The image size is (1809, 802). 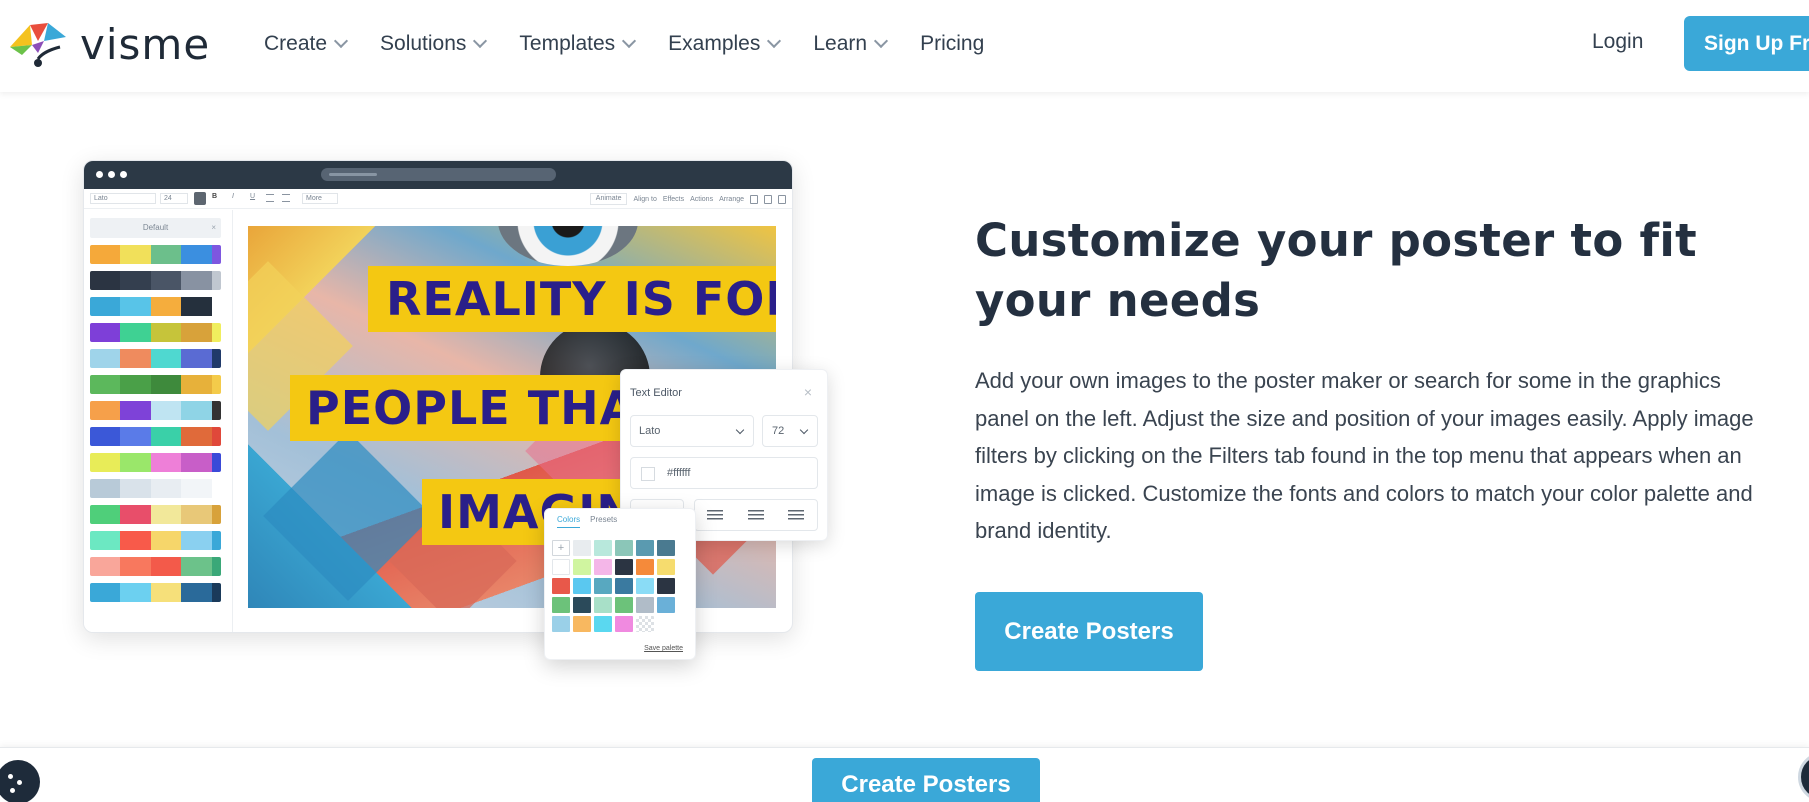 What do you see at coordinates (1746, 43) in the screenshot?
I see `signup-button: Sign Up Free` at bounding box center [1746, 43].